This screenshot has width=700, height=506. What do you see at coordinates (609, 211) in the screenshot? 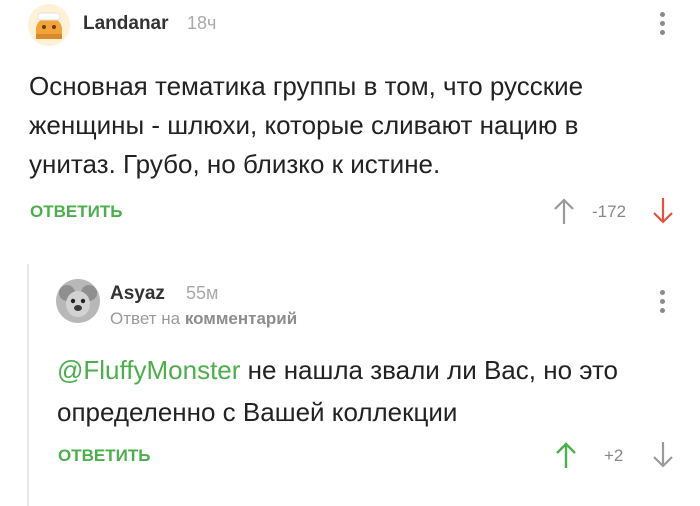
I see `comment-score: -172` at bounding box center [609, 211].